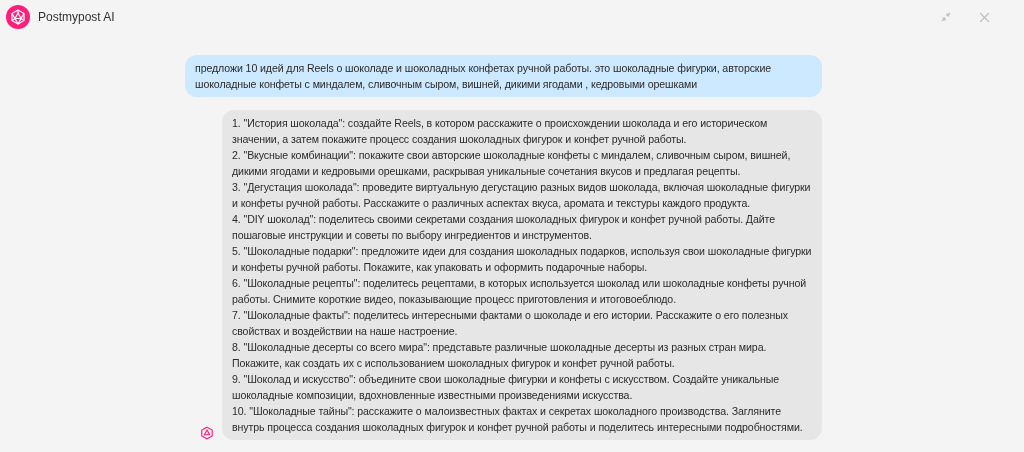  What do you see at coordinates (500, 355) in the screenshot?
I see `message-paragraph: 8. "Шоколадные десерты со всего мира": представьте различные шоколадные десерты из разных стран мира. Покажите, как создать их с использованием шоколадных фигурок и конфет ручной работы.` at bounding box center [500, 355].